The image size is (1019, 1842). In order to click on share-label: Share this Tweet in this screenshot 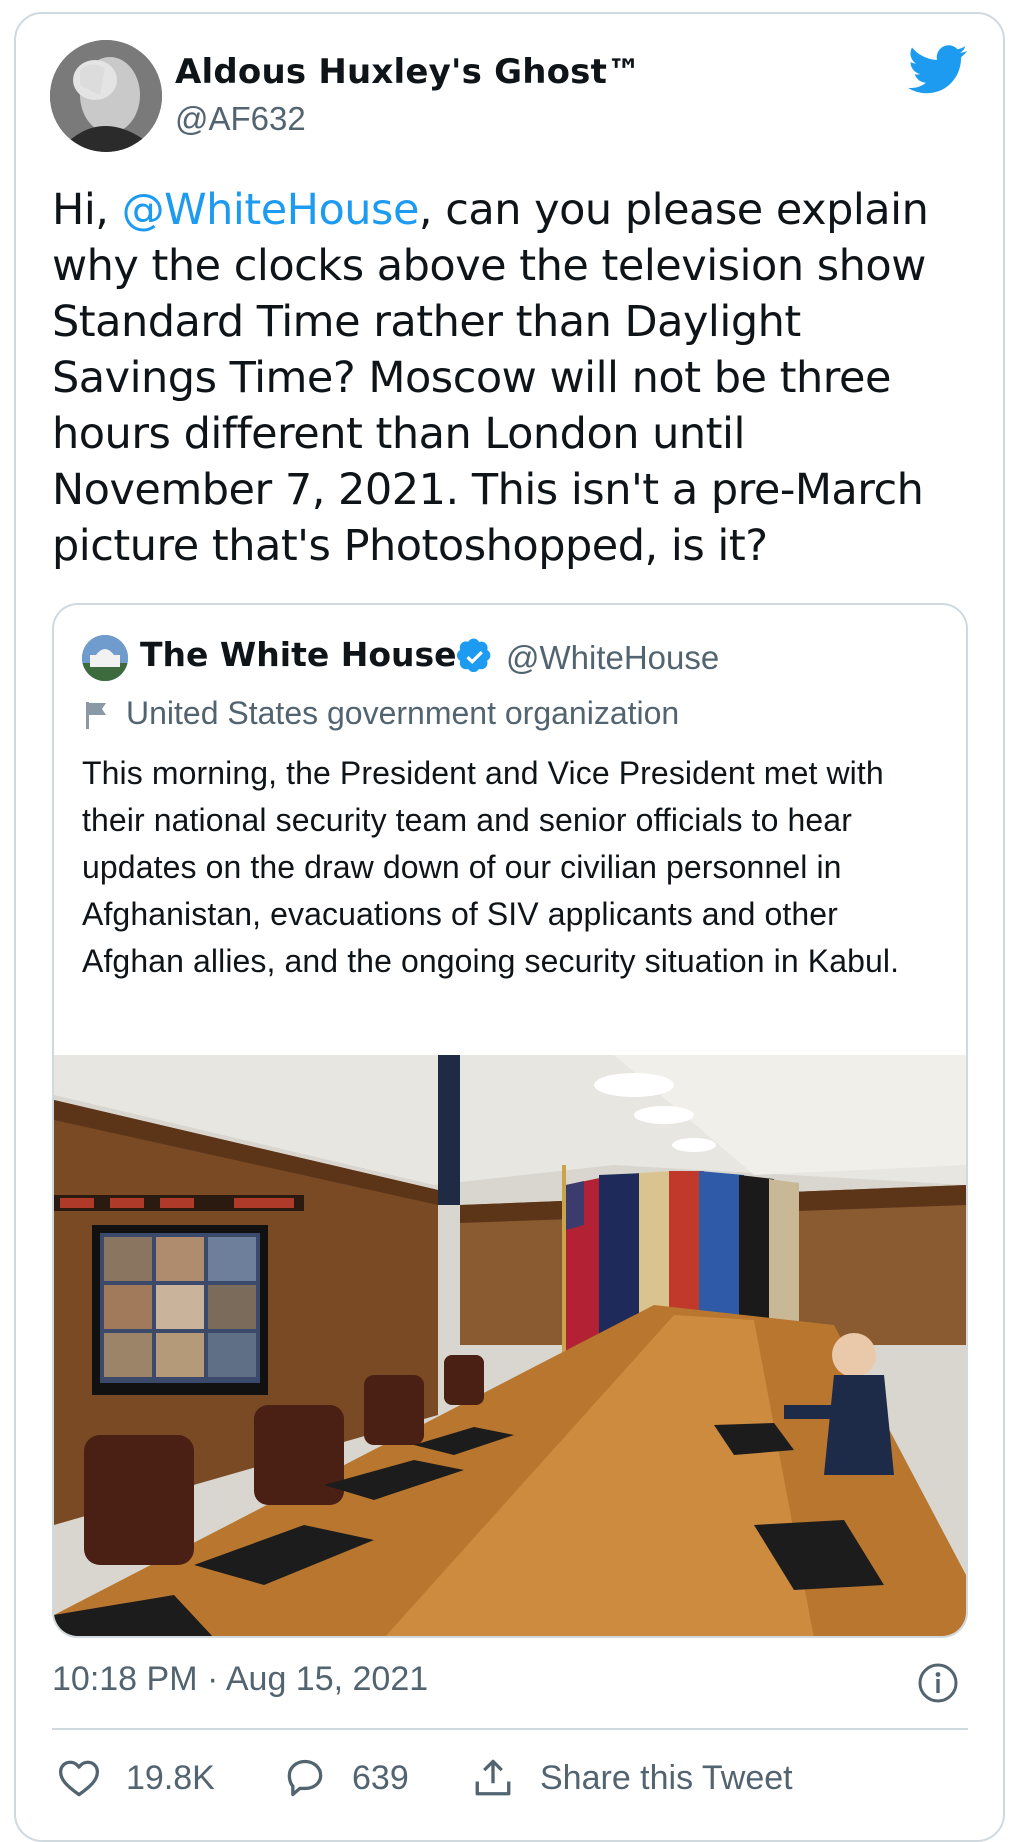, I will do `click(666, 1777)`.